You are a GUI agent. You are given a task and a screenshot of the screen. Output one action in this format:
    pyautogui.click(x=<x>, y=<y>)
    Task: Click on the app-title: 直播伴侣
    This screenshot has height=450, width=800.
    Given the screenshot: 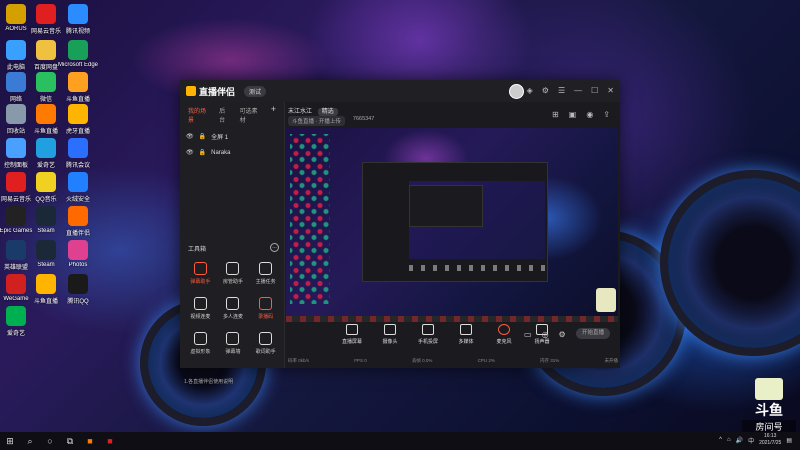 What is the action you would take?
    pyautogui.click(x=217, y=92)
    